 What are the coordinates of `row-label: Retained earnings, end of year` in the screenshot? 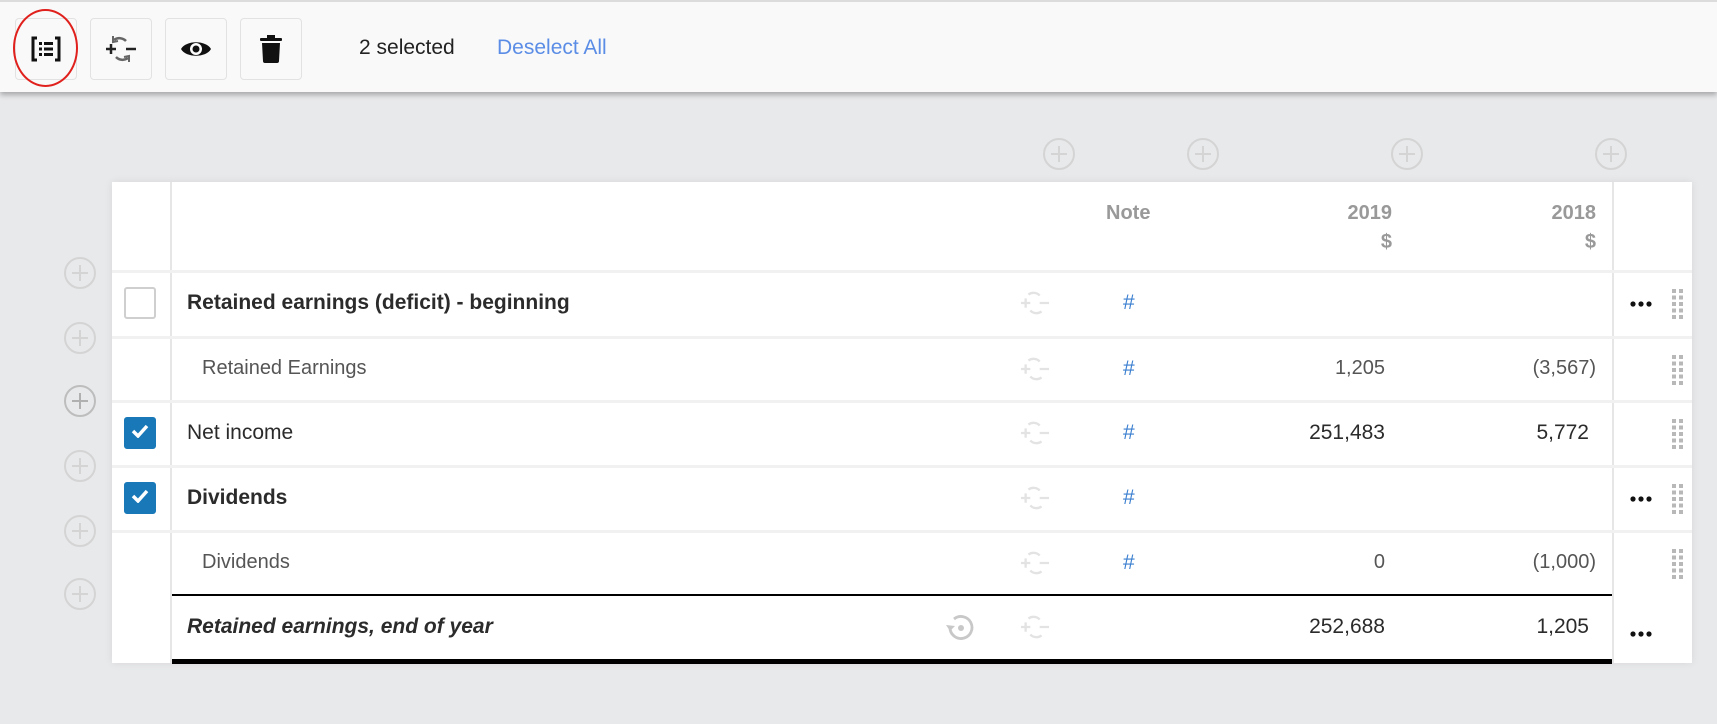 It's located at (340, 626).